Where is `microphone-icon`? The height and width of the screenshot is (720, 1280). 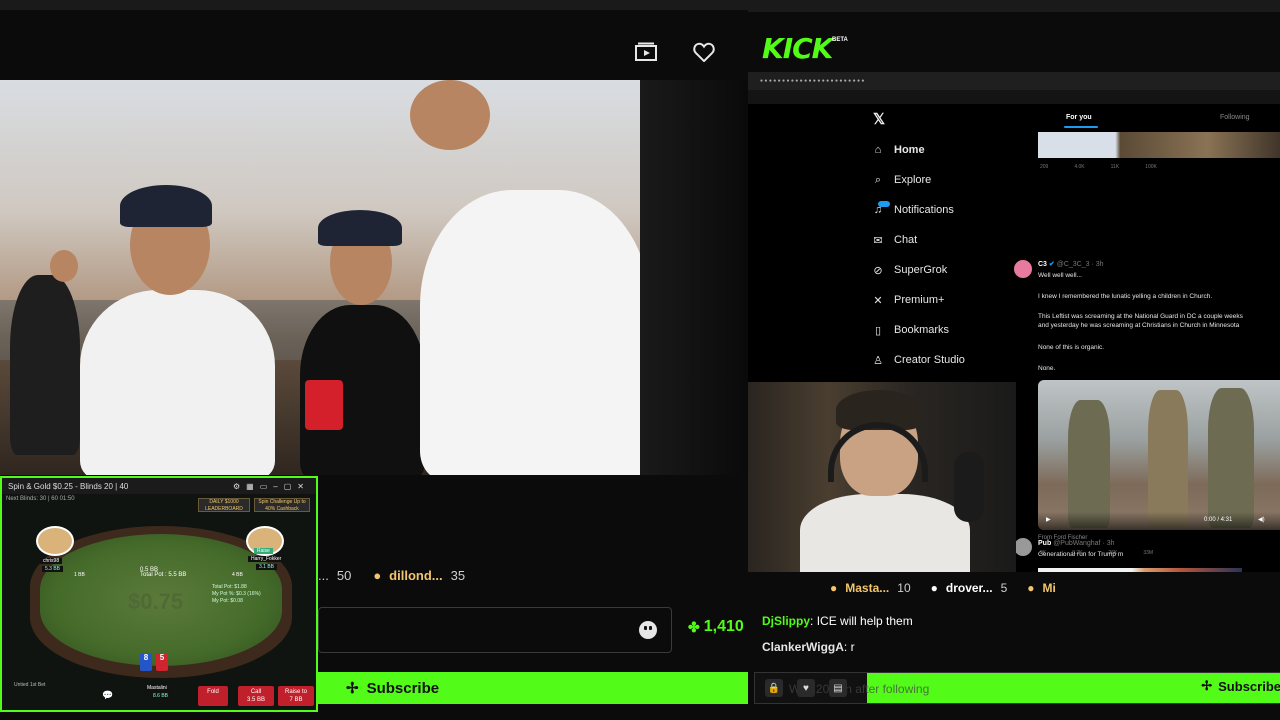
microphone-icon is located at coordinates (969, 487).